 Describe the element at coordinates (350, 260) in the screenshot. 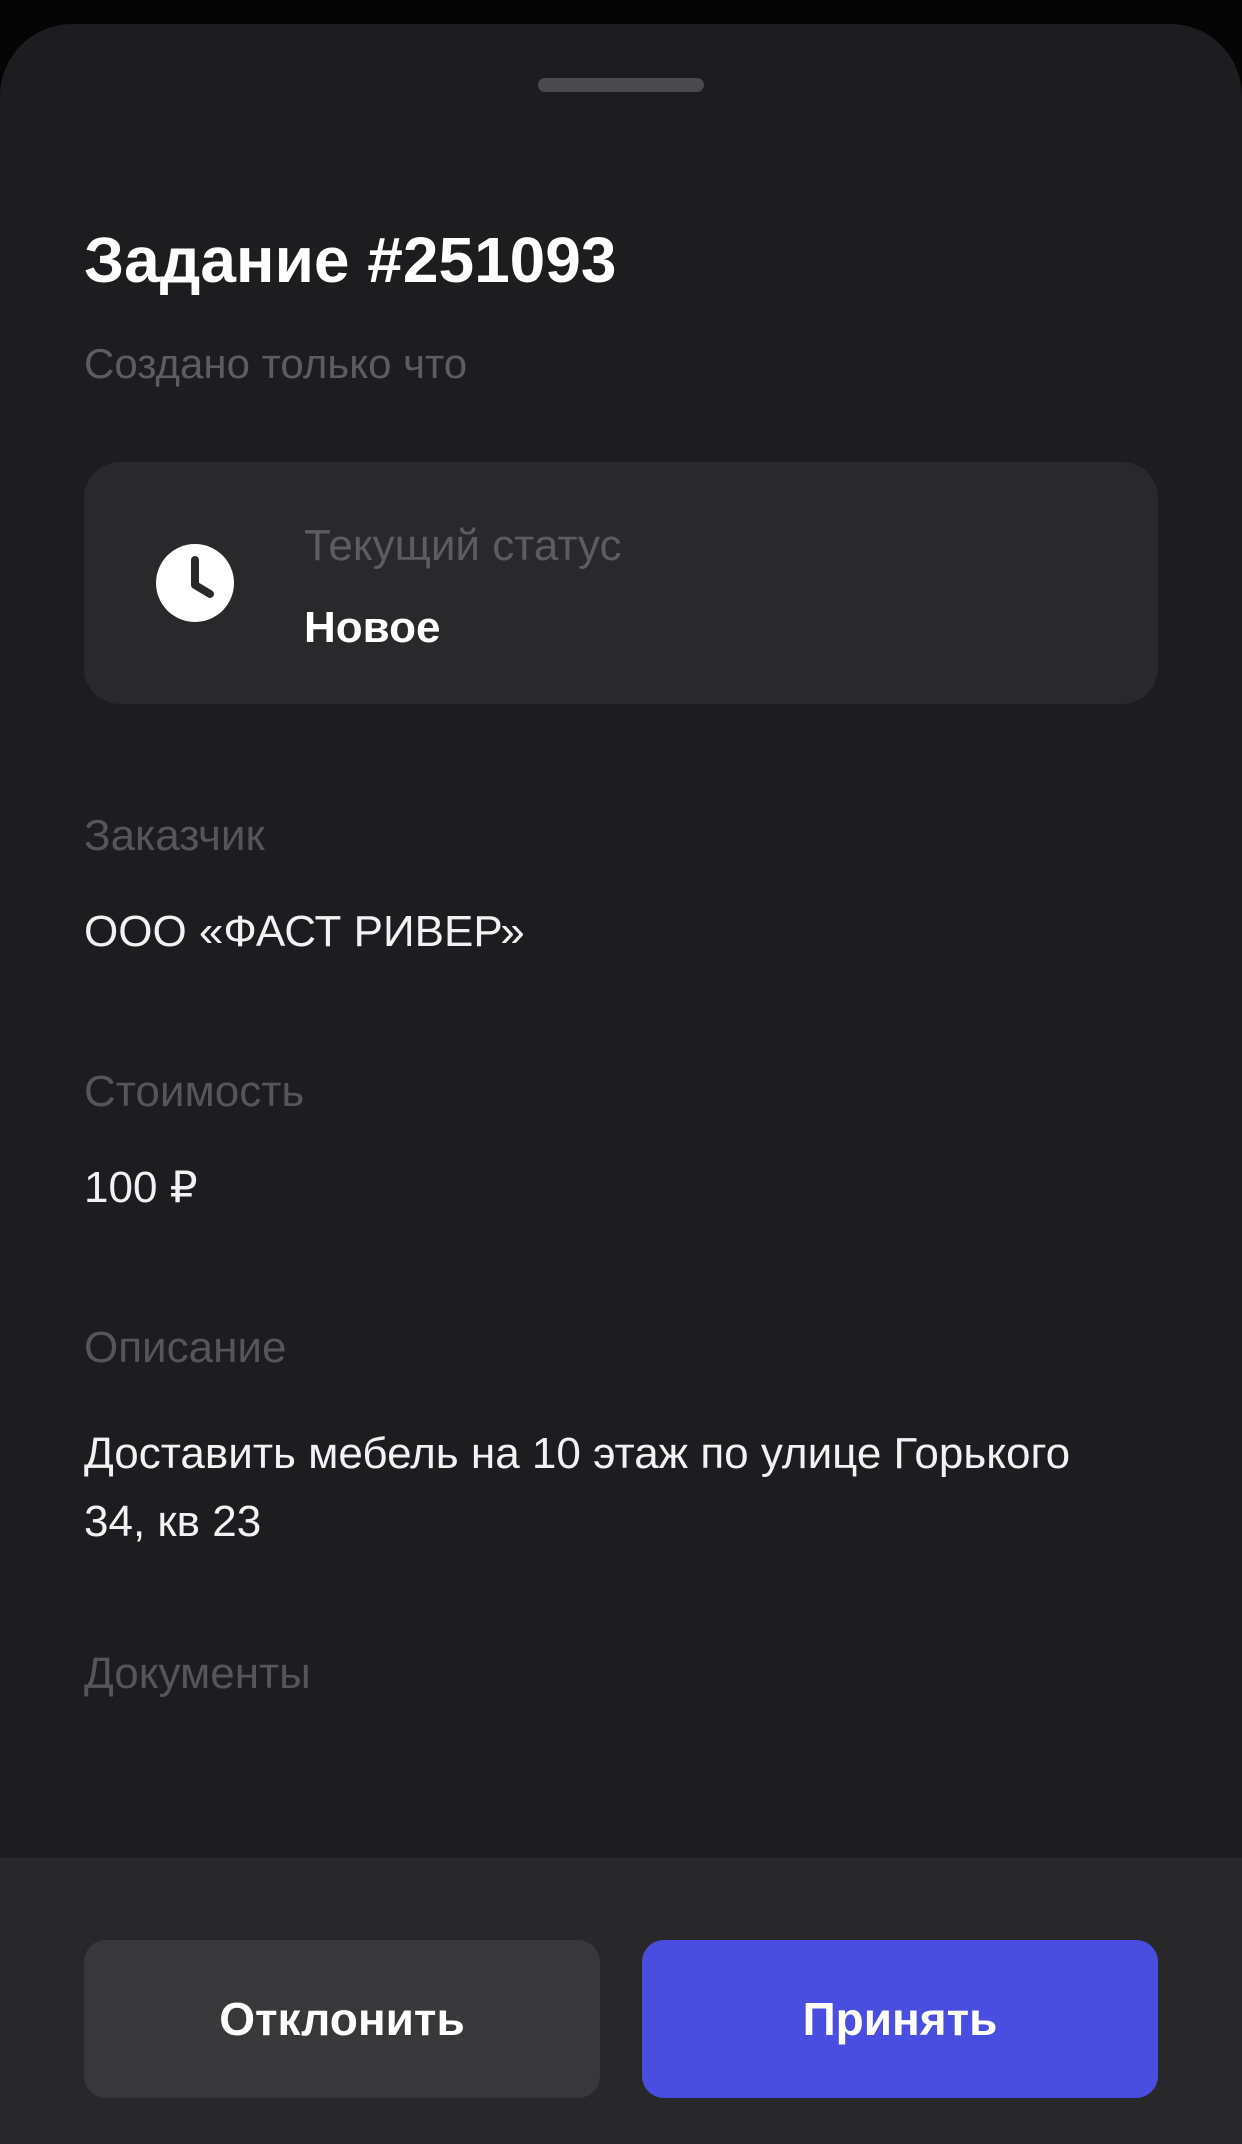

I see `task-title: Задание #251093` at that location.